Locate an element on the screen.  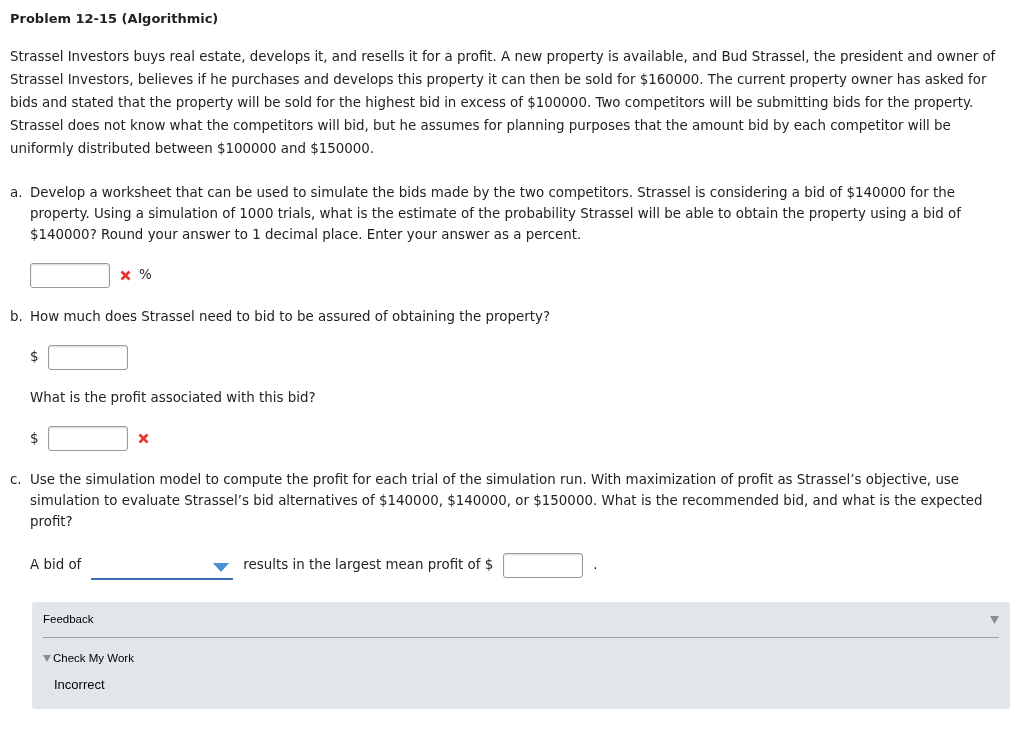
feedback-heading: Feedback is located at coordinates (68, 619).